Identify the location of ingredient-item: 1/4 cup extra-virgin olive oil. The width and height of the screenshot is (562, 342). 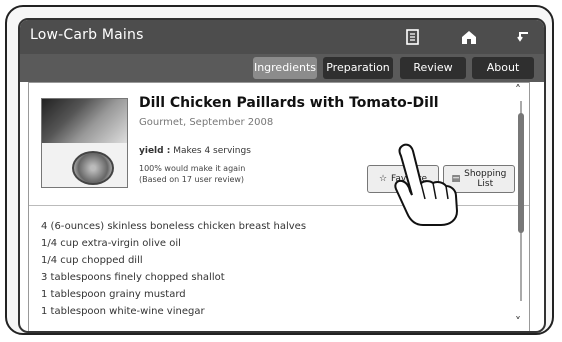
(111, 243).